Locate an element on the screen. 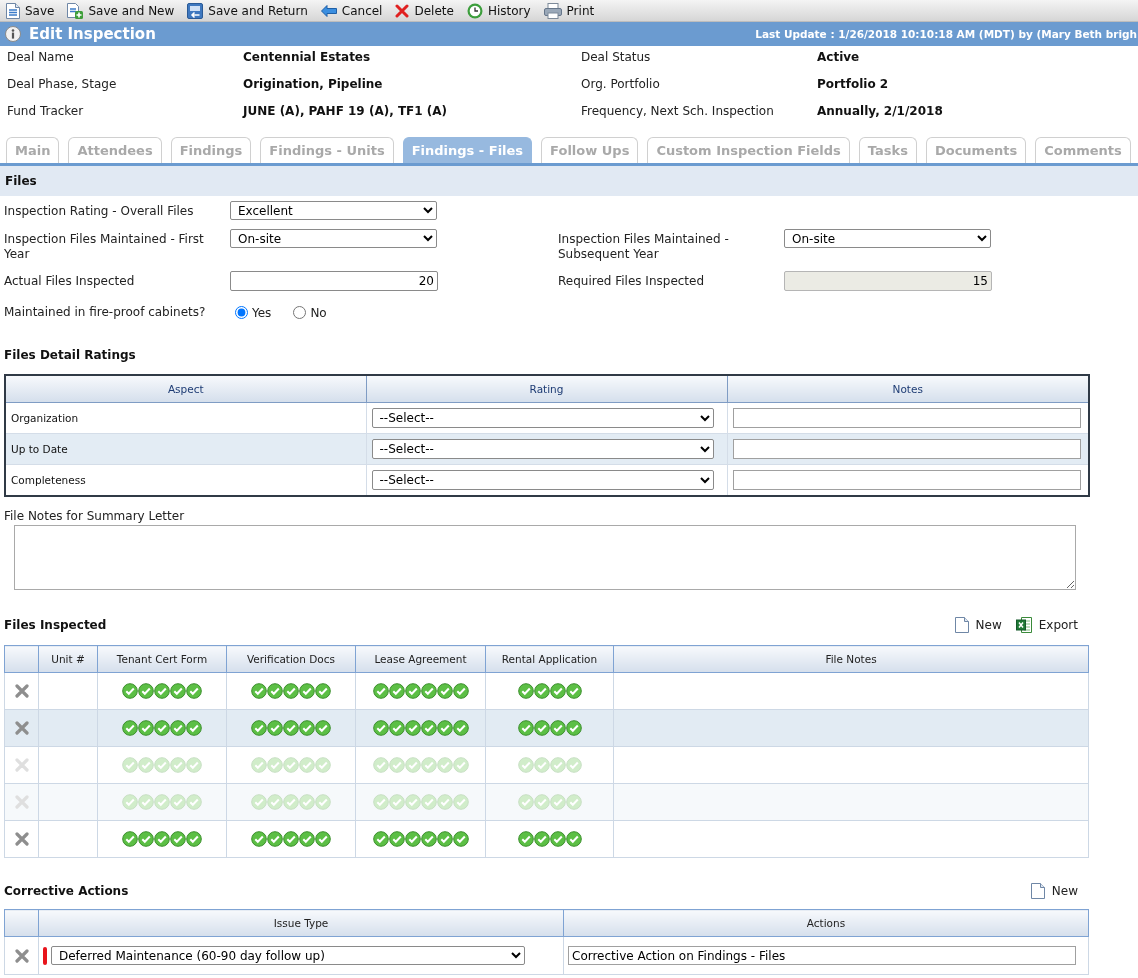  column-header: File Notes is located at coordinates (851, 659).